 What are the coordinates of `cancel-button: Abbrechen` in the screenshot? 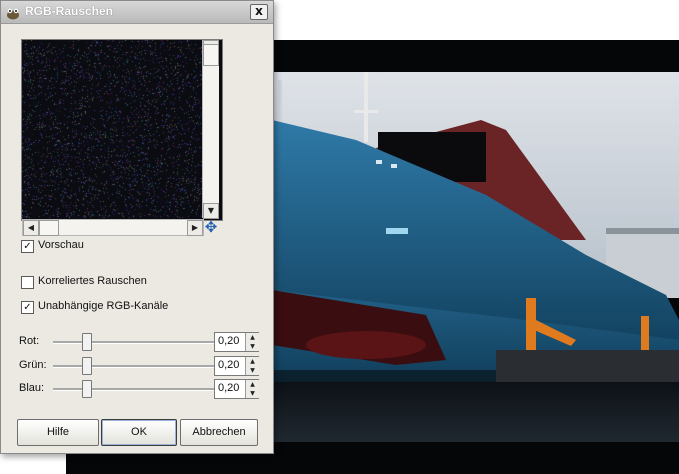 It's located at (219, 432).